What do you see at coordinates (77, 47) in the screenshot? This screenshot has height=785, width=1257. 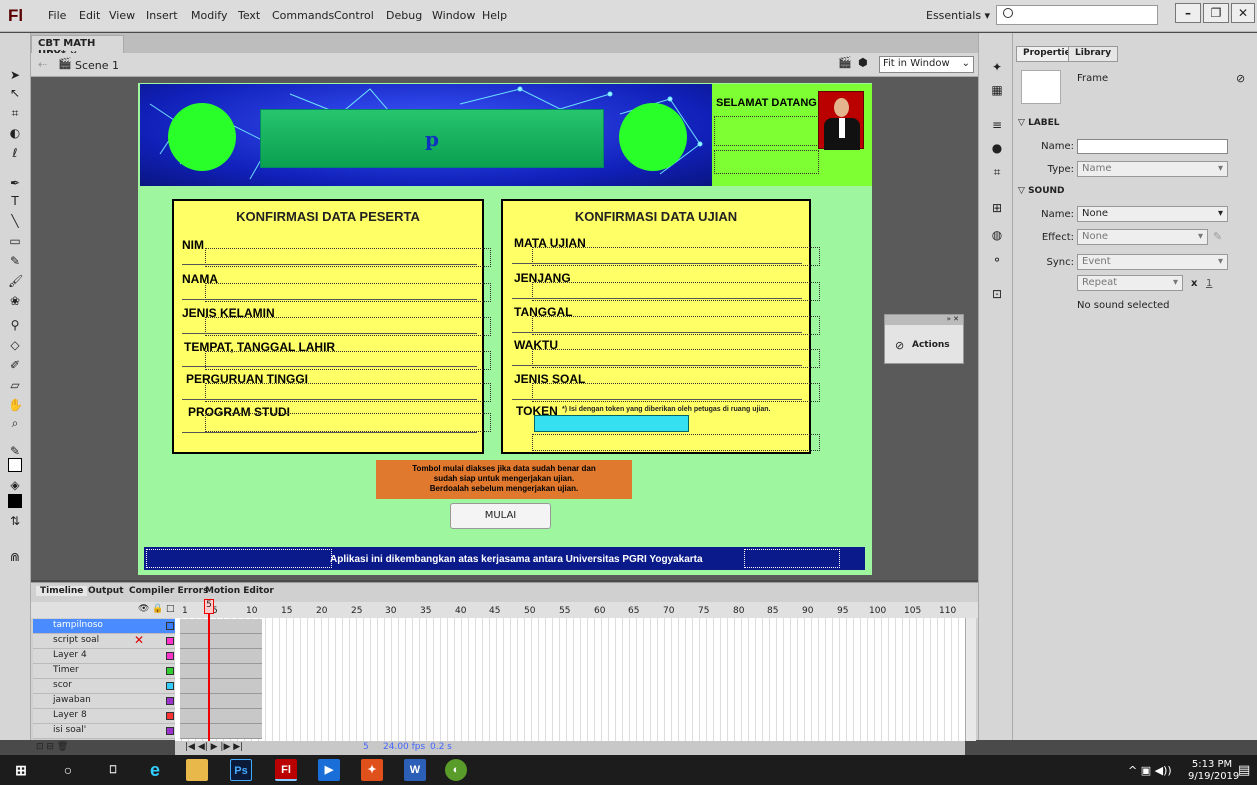 I see `document-tab: CBT MATH UPY* ×` at bounding box center [77, 47].